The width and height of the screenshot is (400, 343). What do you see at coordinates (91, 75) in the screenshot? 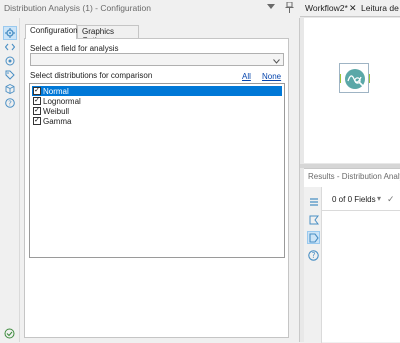
I see `distributions-label: Select distributions for comparison` at bounding box center [91, 75].